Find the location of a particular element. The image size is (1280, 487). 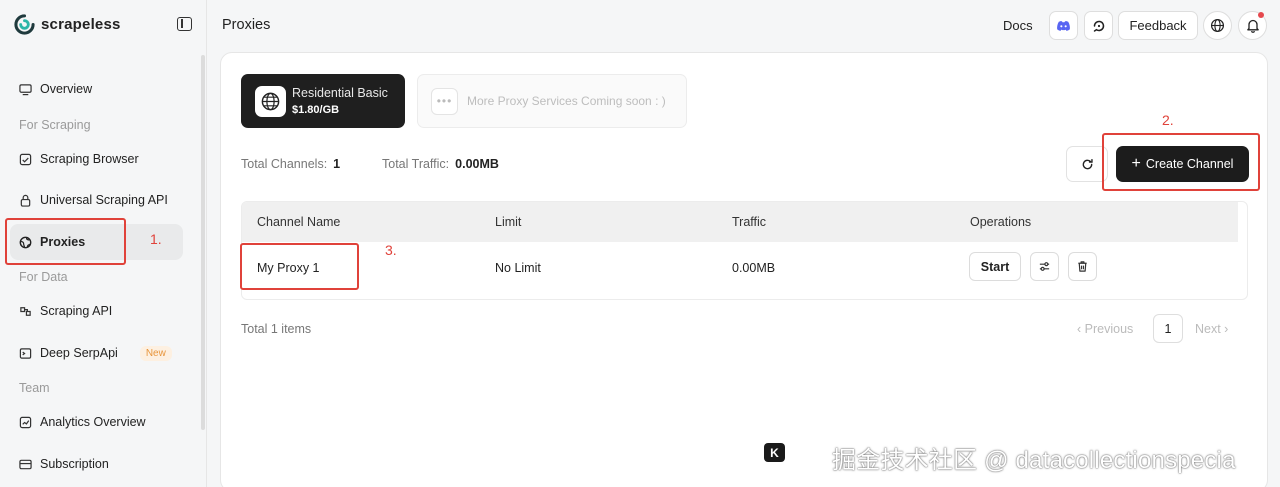

sidebar-item-scraping-api: Scraping API is located at coordinates (96, 311).